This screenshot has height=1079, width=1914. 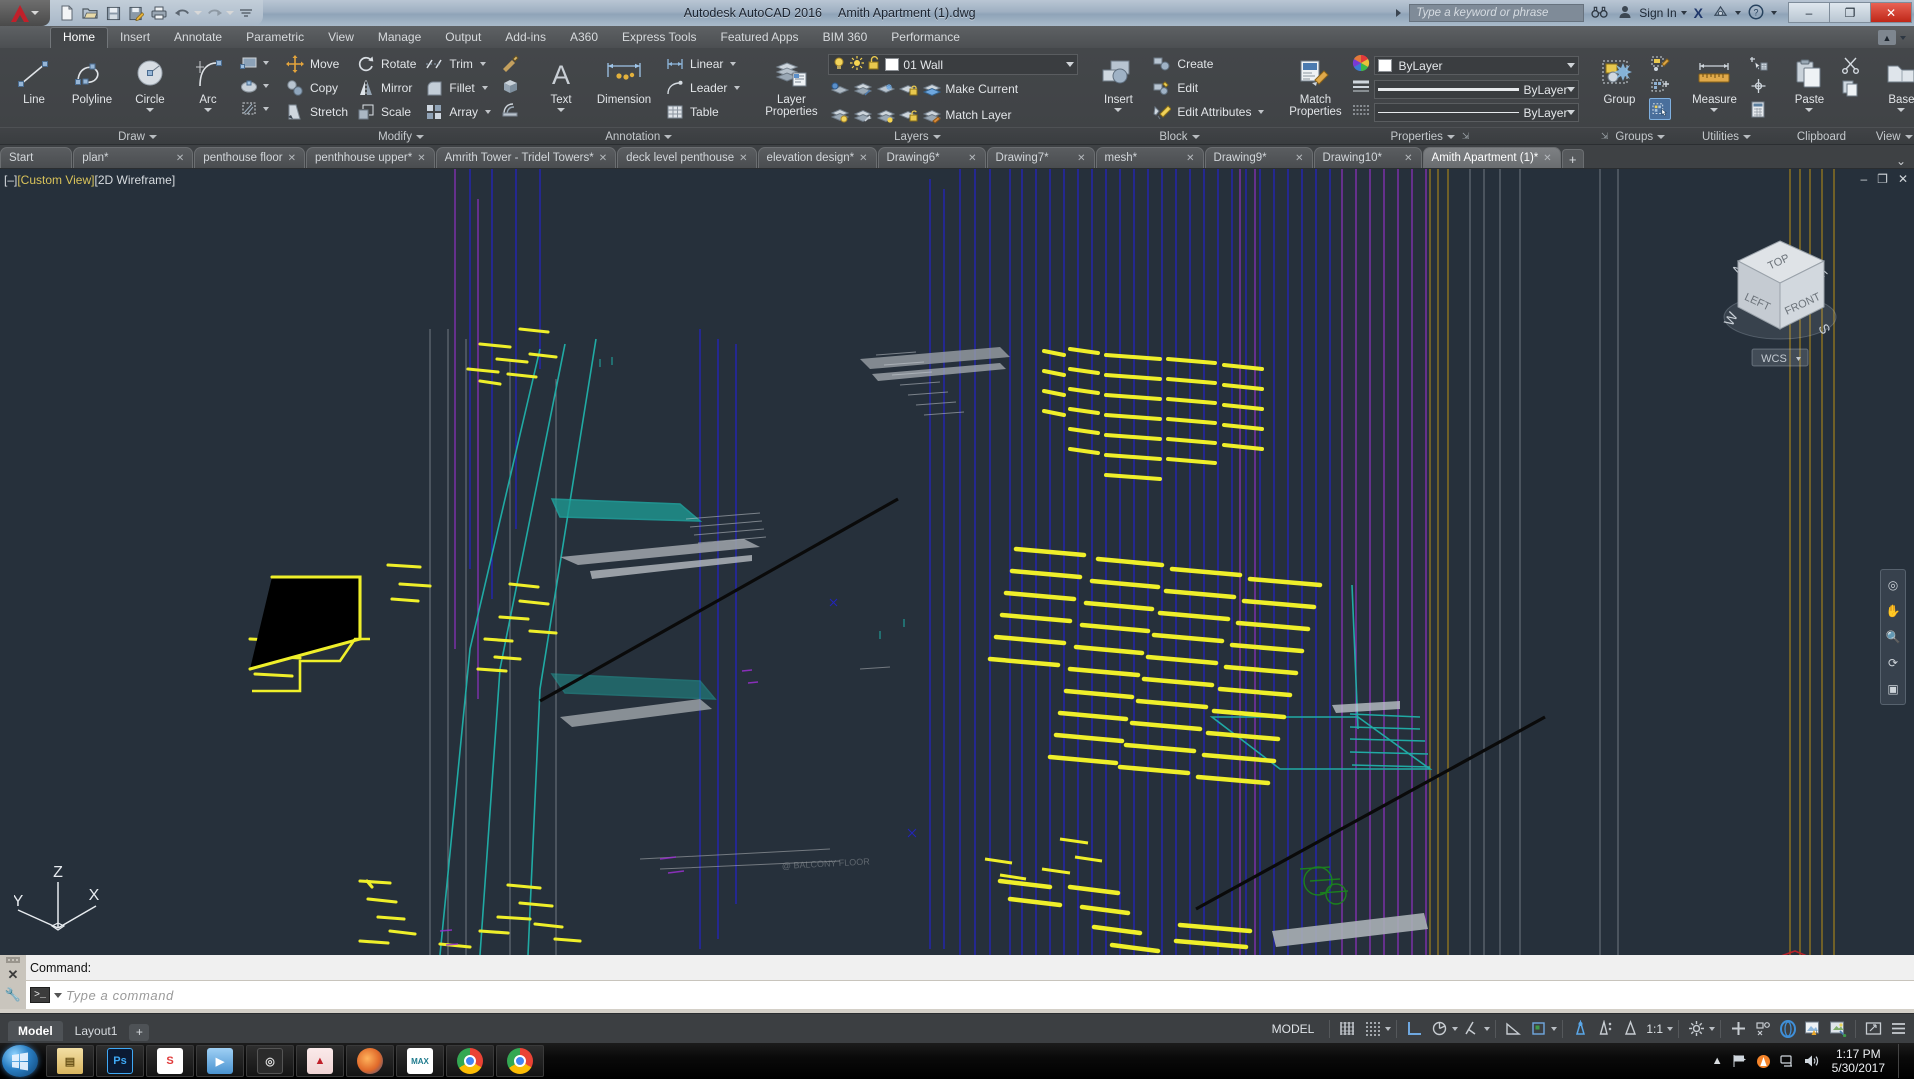 What do you see at coordinates (1698, 13) in the screenshot?
I see `exchange-apps-icon: X` at bounding box center [1698, 13].